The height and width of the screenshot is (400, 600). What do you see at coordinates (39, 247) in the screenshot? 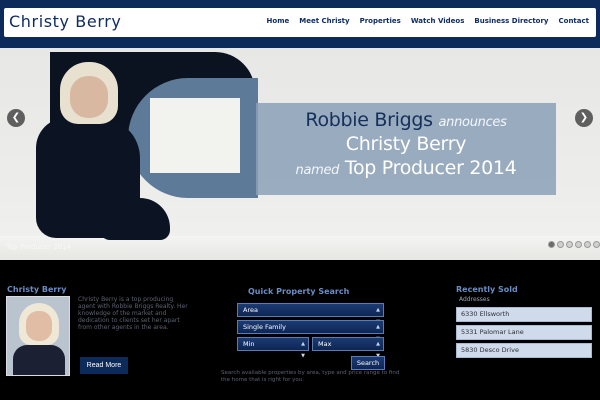
I see `slide-caption: Top Producer 2014` at bounding box center [39, 247].